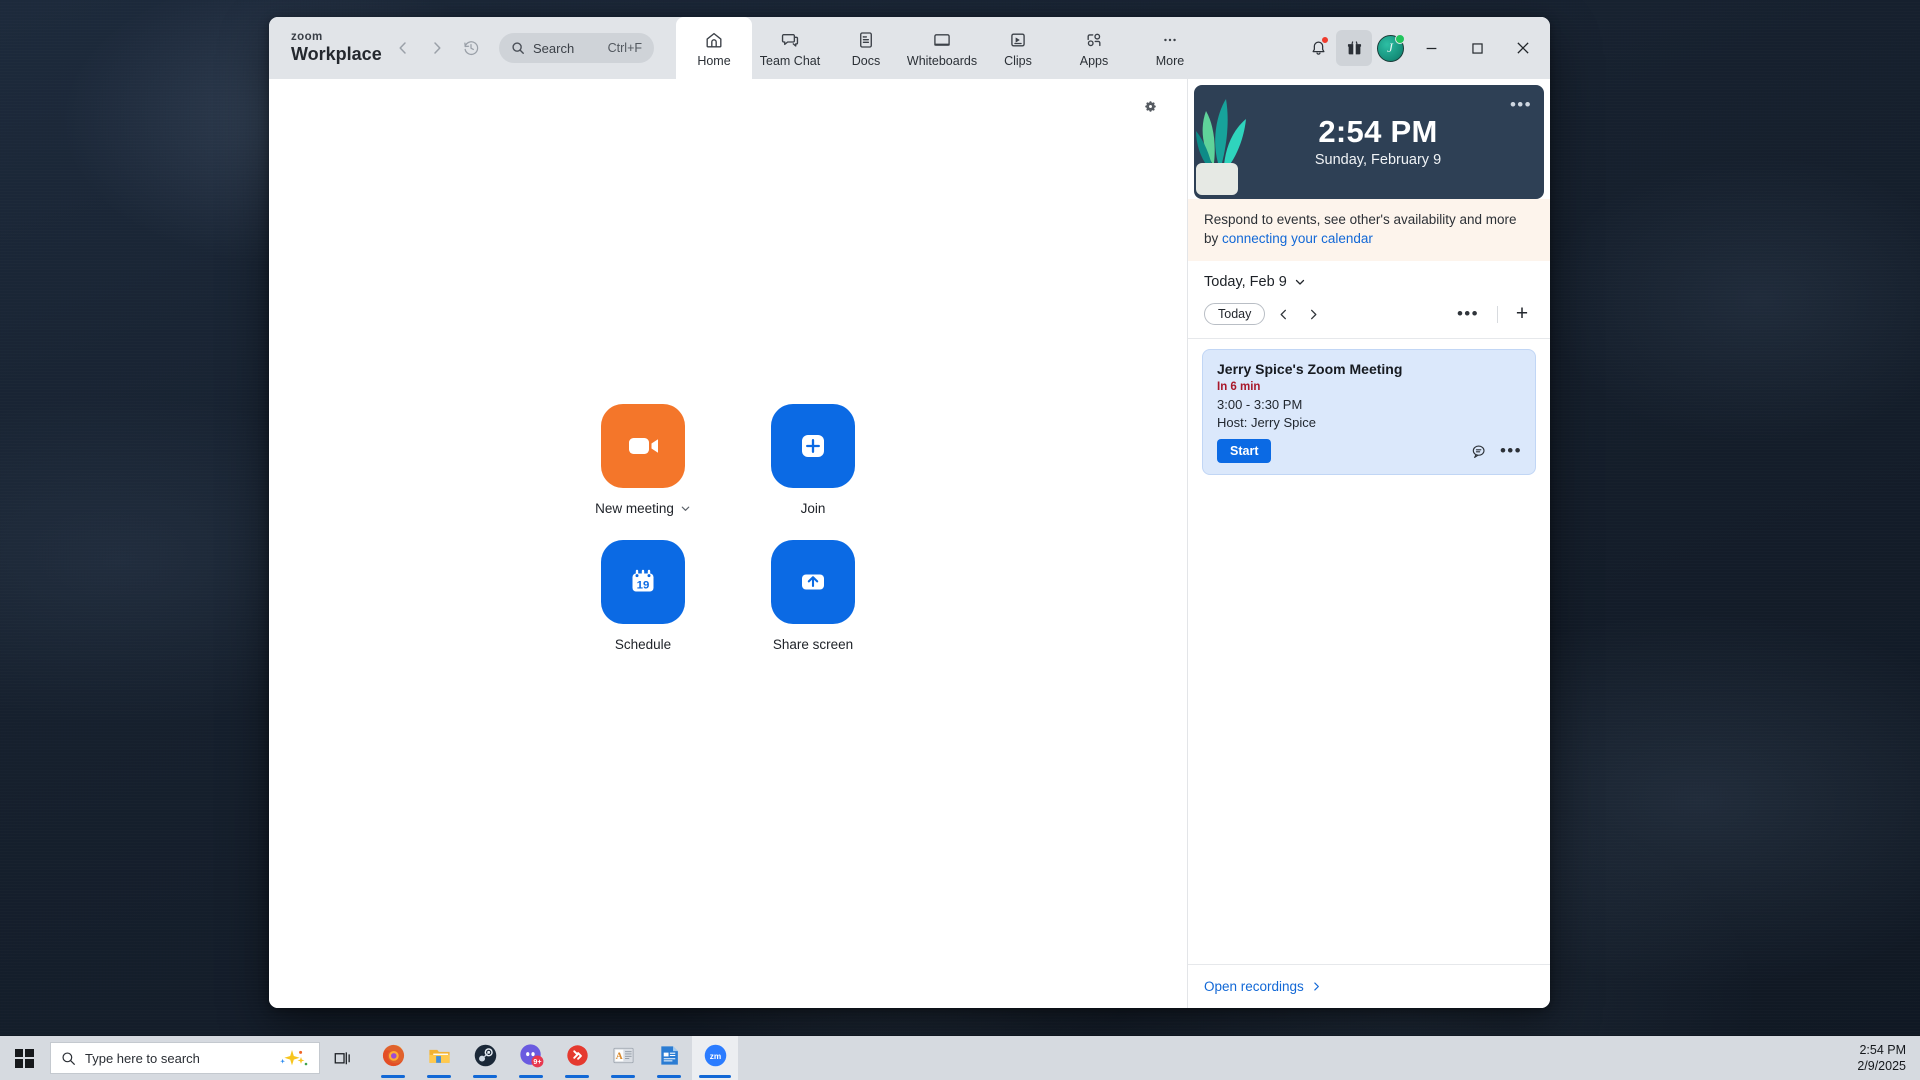 This screenshot has height=1080, width=1920. Describe the element at coordinates (669, 1058) in the screenshot. I see `taskbar-app-document` at that location.